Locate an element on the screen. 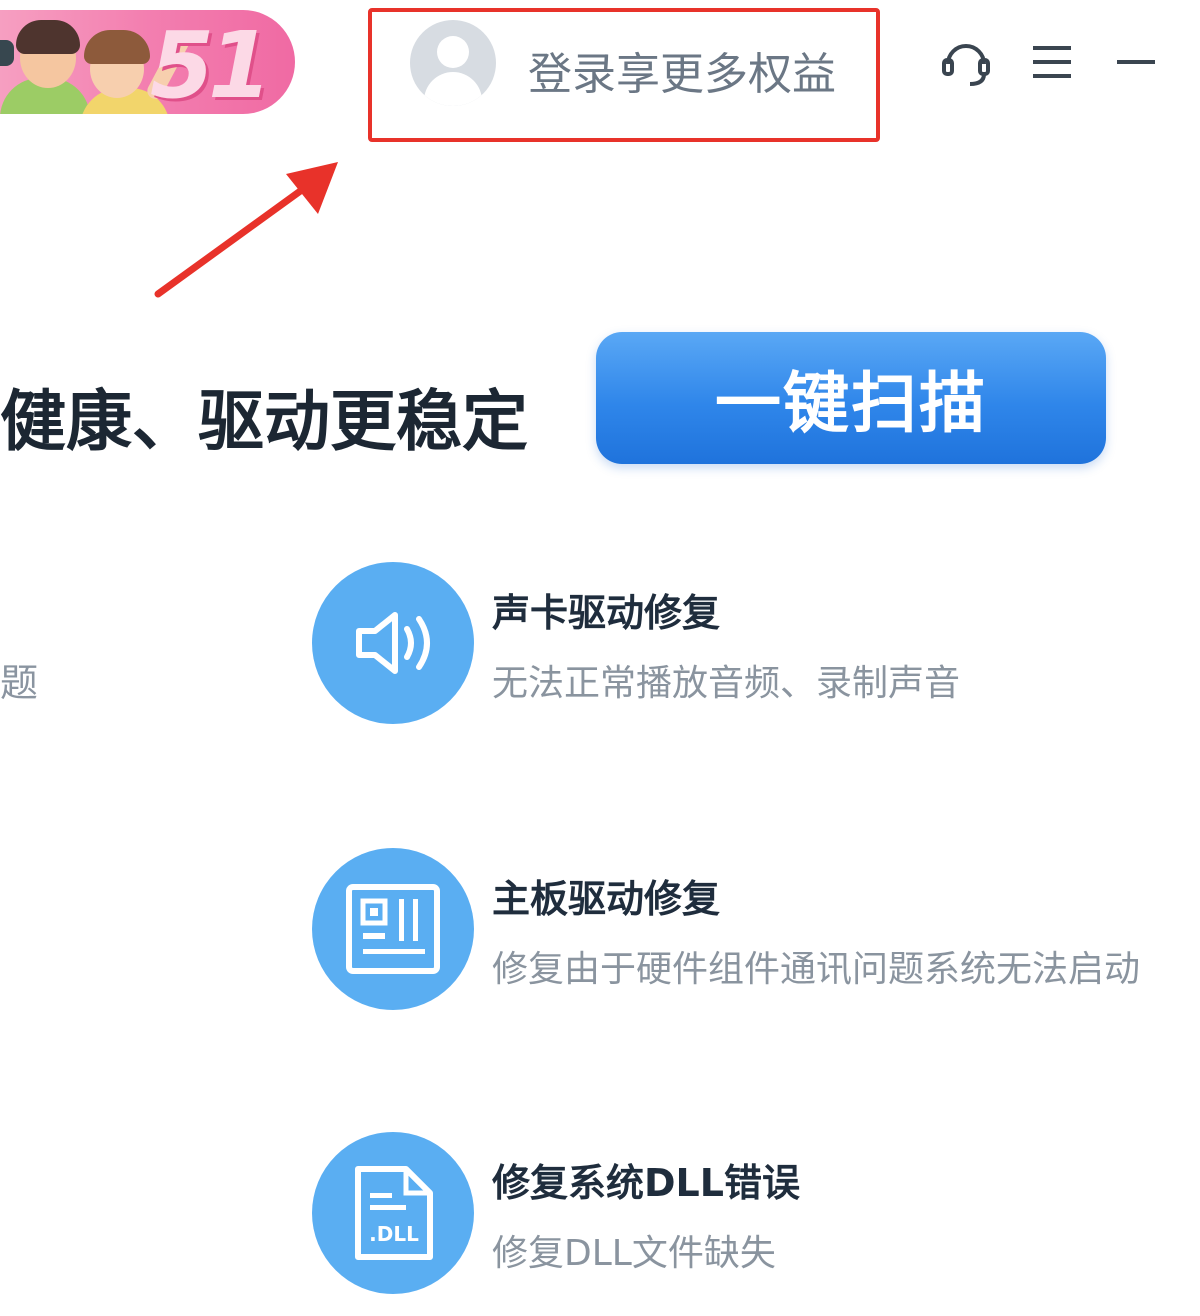 This screenshot has width=1200, height=1316. feature-title: 修复系统DLL错误 is located at coordinates (646, 1183).